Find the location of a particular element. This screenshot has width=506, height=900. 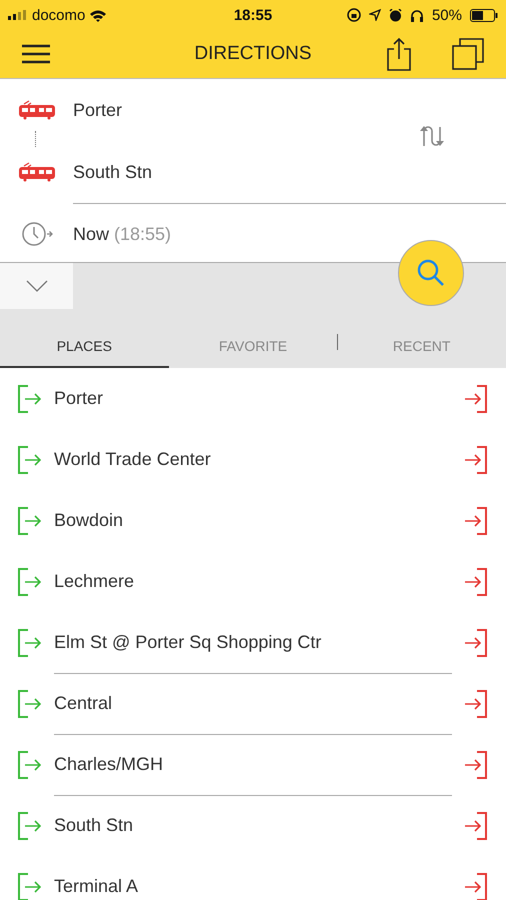

screen-title: DIRECTIONS is located at coordinates (253, 54).